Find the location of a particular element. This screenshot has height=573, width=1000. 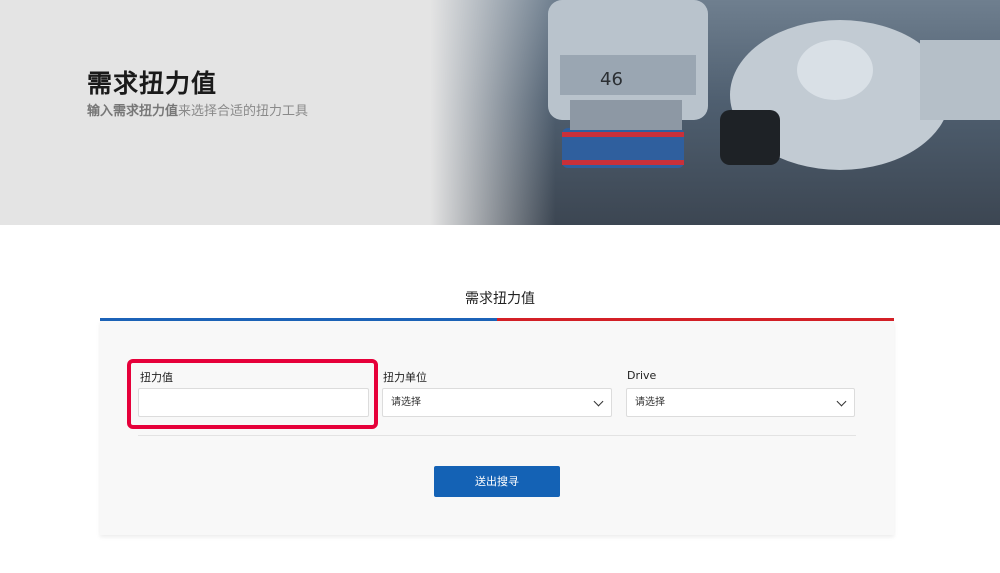

drive-selected: 请选择 is located at coordinates (650, 402).